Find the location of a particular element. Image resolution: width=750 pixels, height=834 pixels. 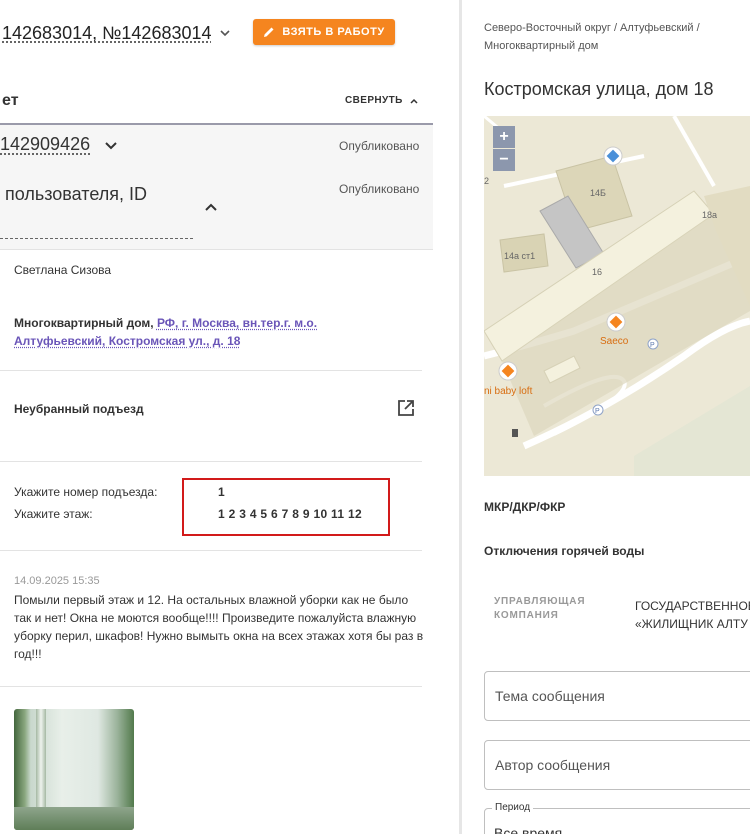

author-field is located at coordinates (617, 765).